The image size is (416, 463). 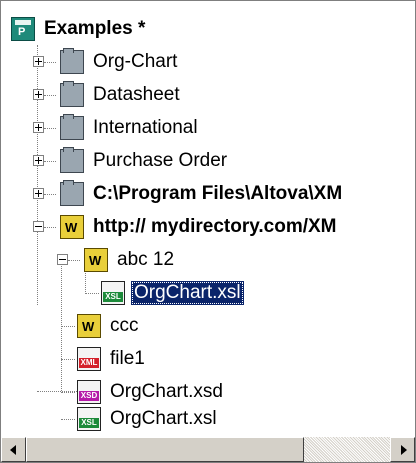 I want to click on scroll-right-button, so click(x=402, y=449).